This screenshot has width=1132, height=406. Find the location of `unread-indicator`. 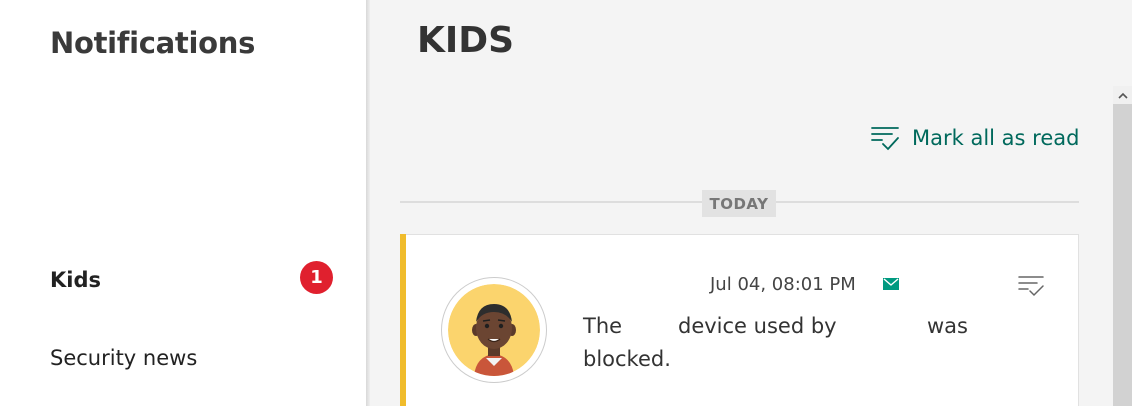

unread-indicator is located at coordinates (403, 320).